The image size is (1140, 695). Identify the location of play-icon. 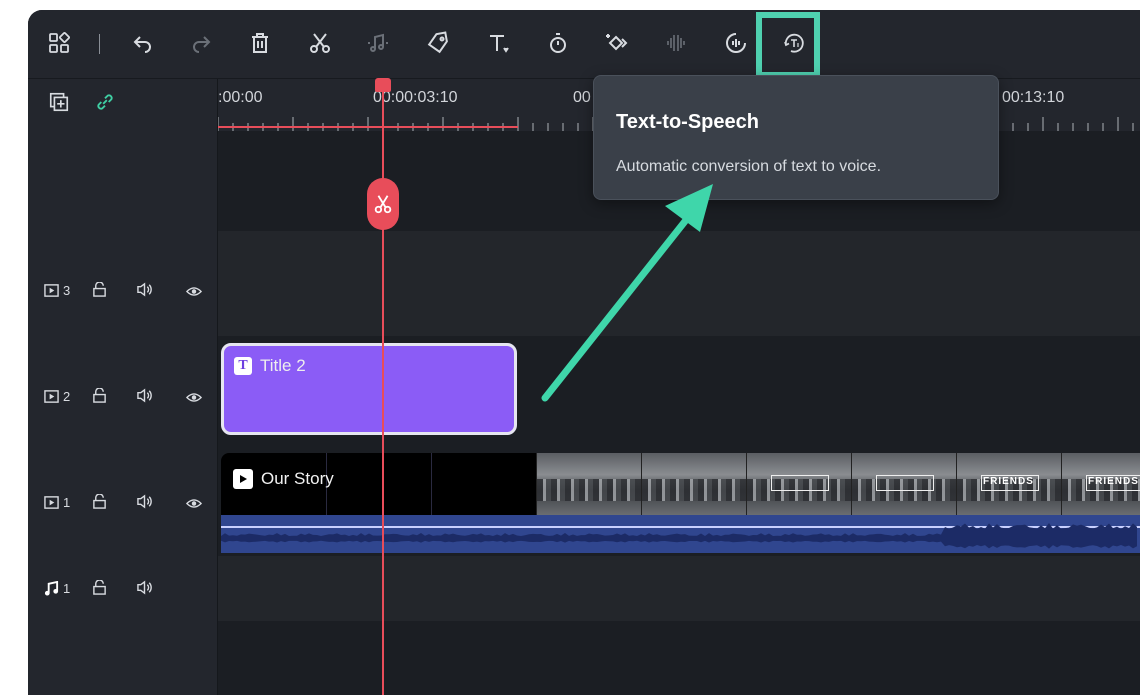
(243, 479).